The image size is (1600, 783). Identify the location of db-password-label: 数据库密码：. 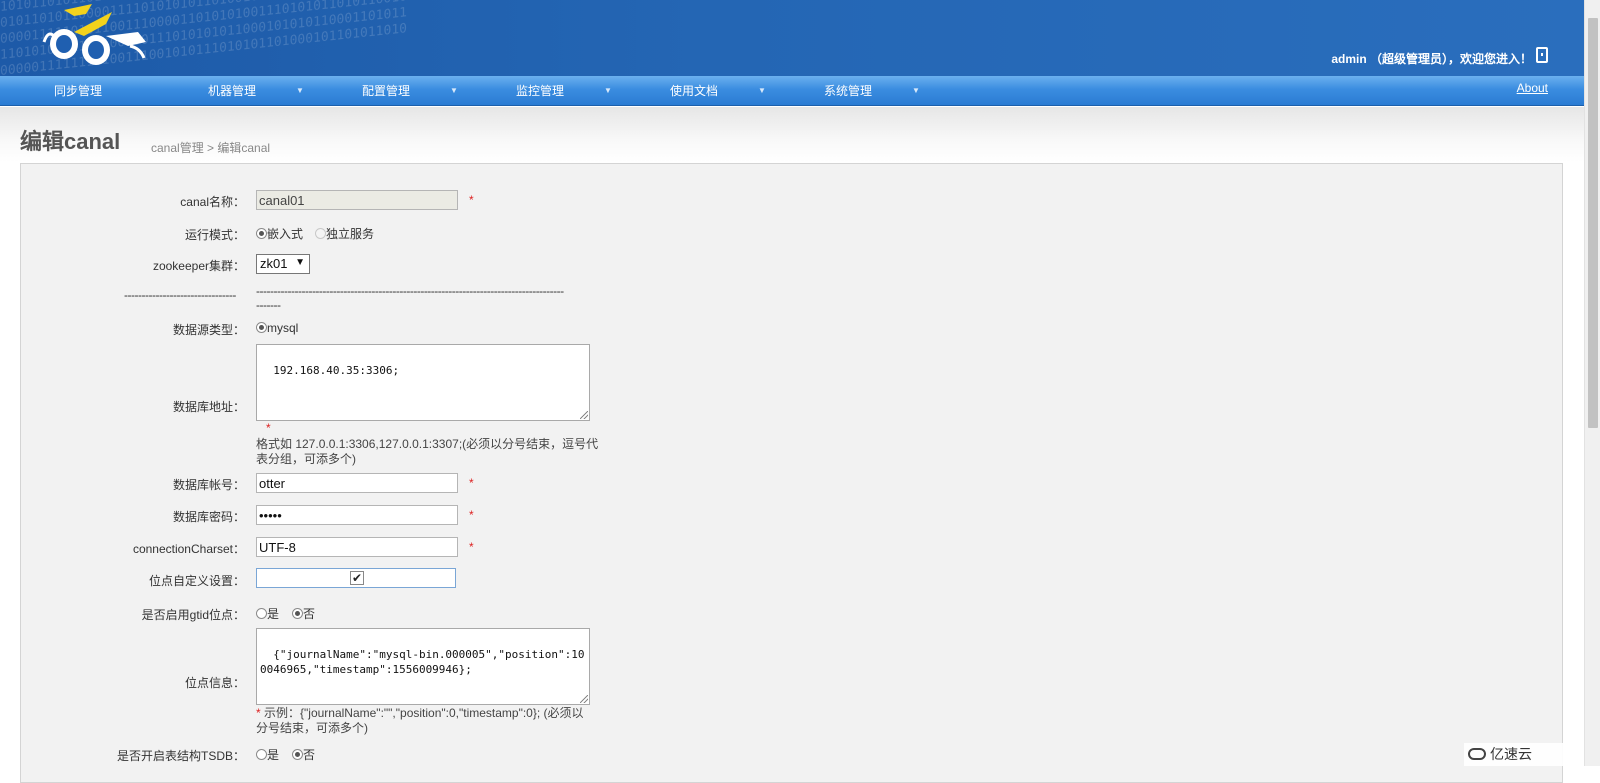
(208, 517).